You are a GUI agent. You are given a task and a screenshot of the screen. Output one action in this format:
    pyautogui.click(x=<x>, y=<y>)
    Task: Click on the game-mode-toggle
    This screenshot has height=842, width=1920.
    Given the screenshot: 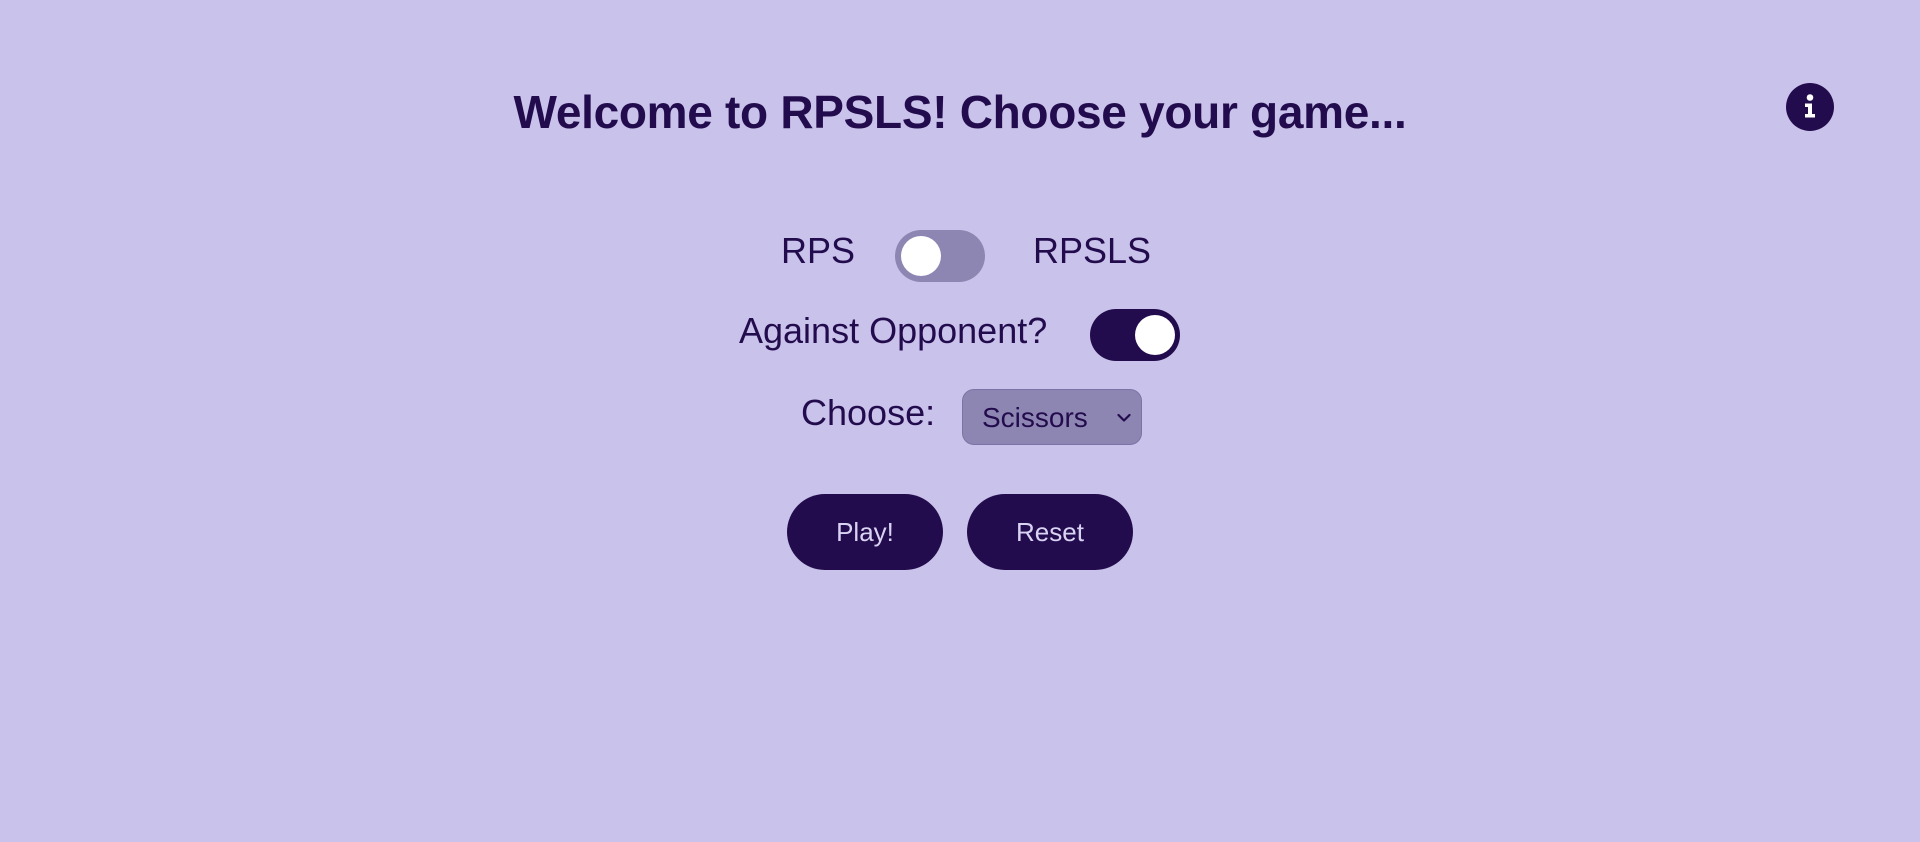 What is the action you would take?
    pyautogui.click(x=940, y=256)
    